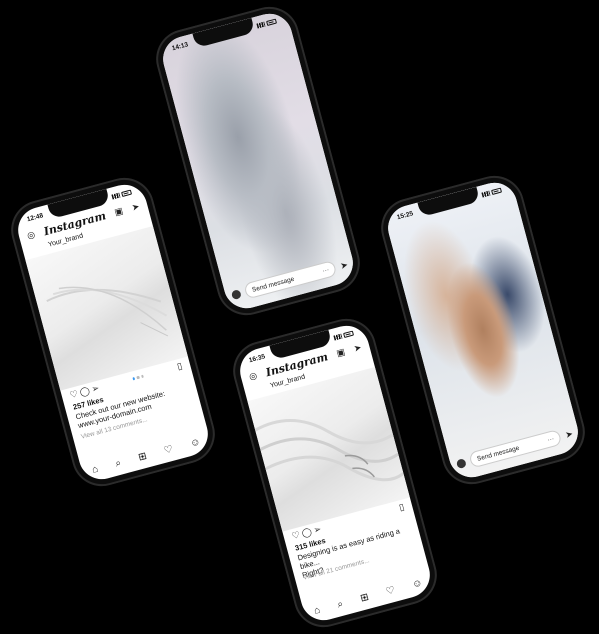 Image resolution: width=599 pixels, height=634 pixels. What do you see at coordinates (180, 46) in the screenshot?
I see `status-time: 14:13` at bounding box center [180, 46].